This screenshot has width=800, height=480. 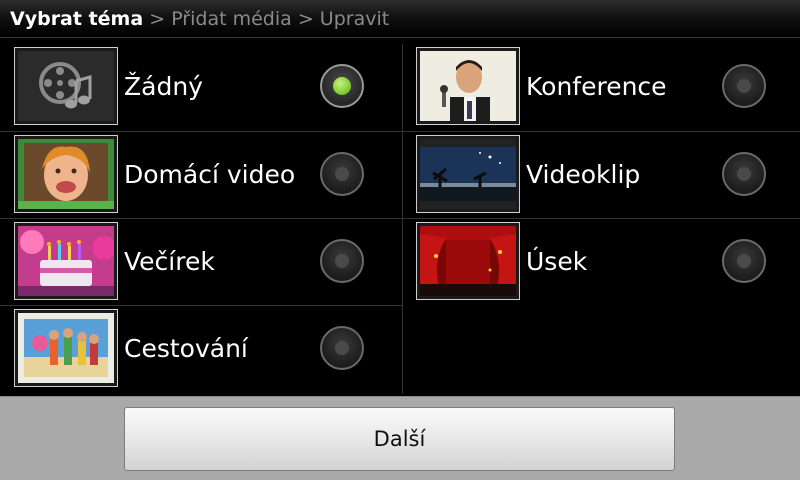 I want to click on theme-label: Večírek, so click(x=169, y=261).